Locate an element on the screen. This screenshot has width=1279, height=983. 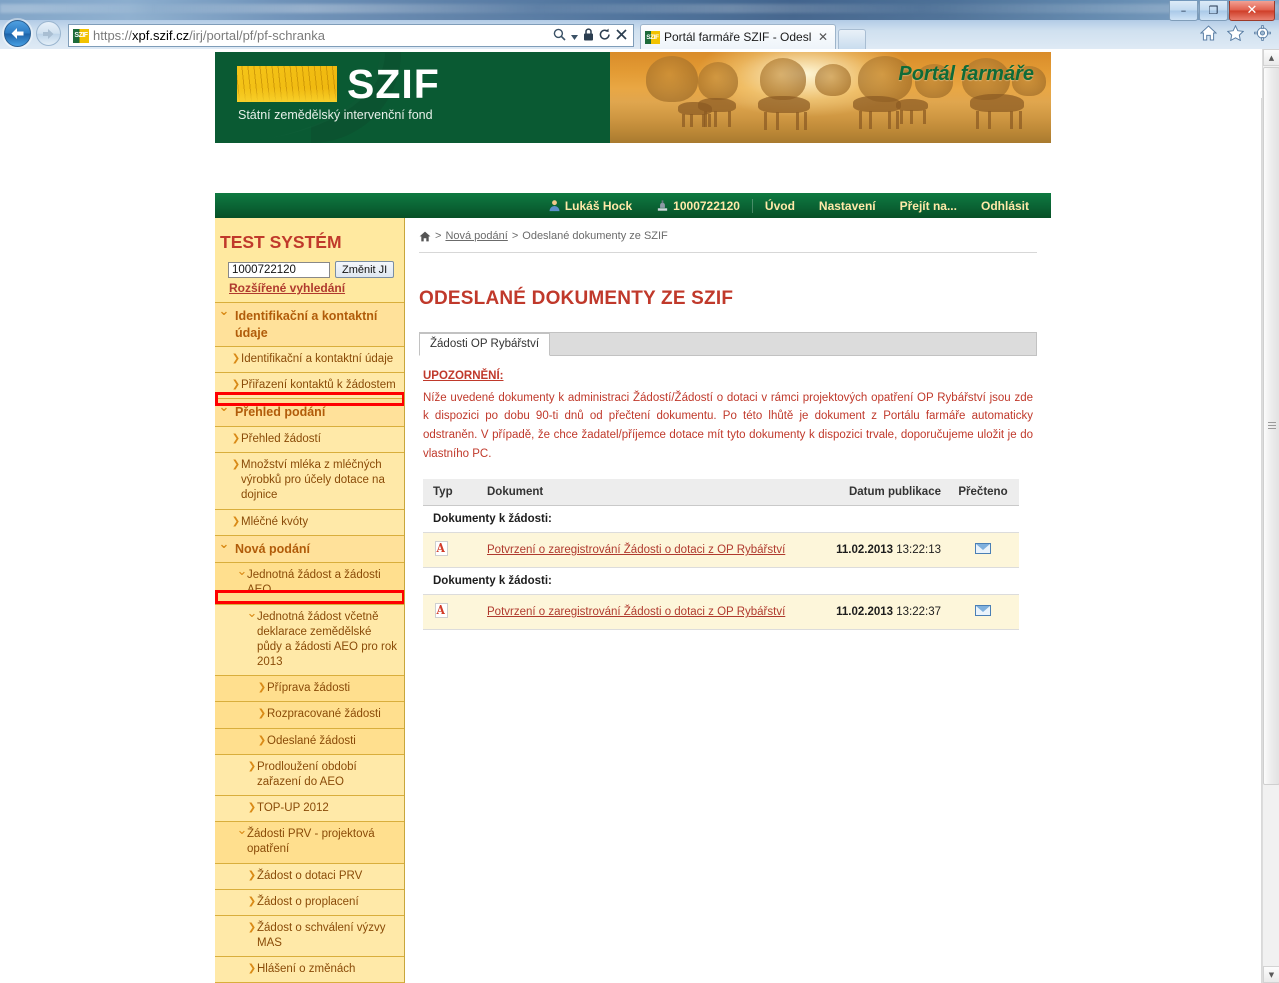
sidebar-item-10: ❯ Příprava žádosti is located at coordinates (309, 689).